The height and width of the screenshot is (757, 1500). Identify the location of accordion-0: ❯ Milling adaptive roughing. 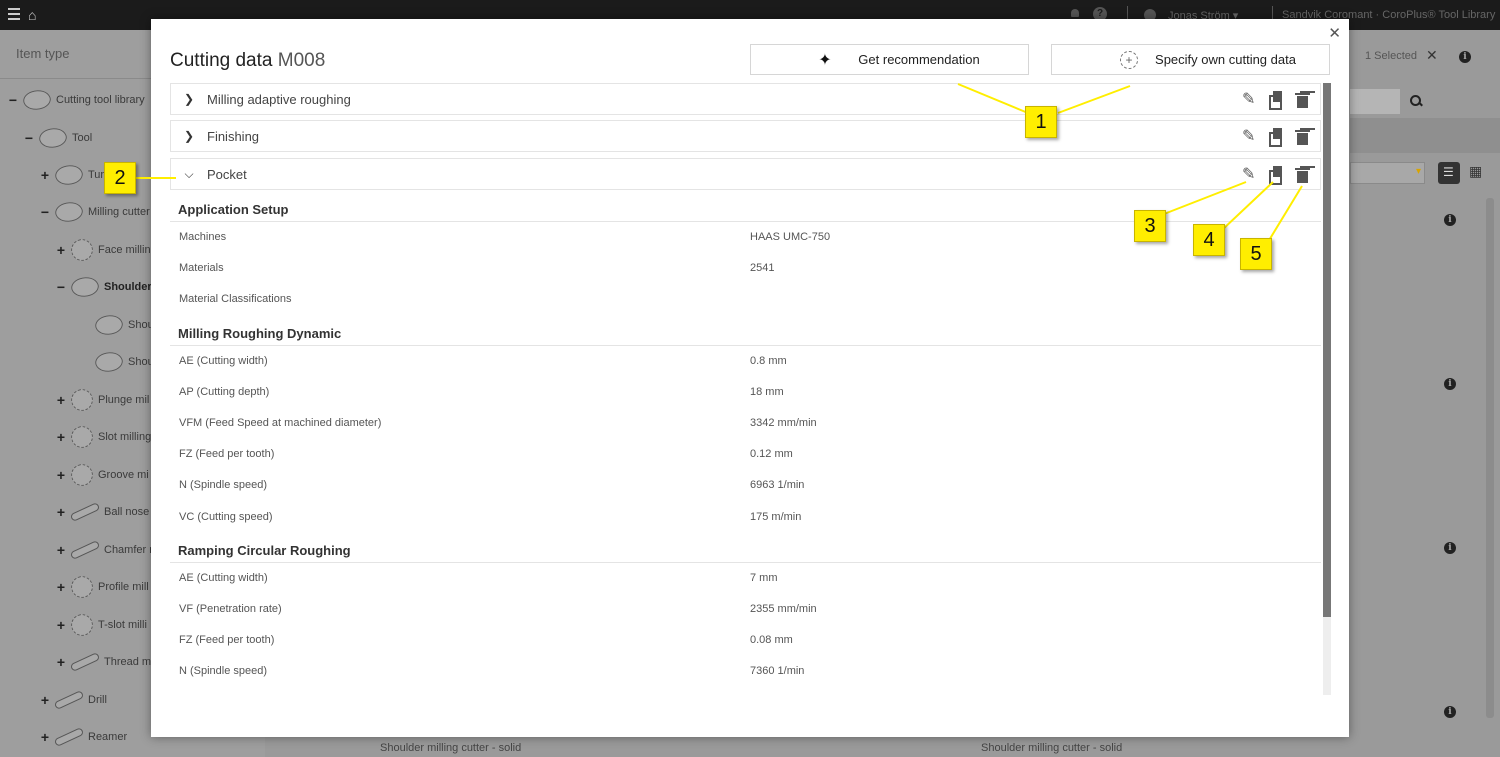
(745, 99).